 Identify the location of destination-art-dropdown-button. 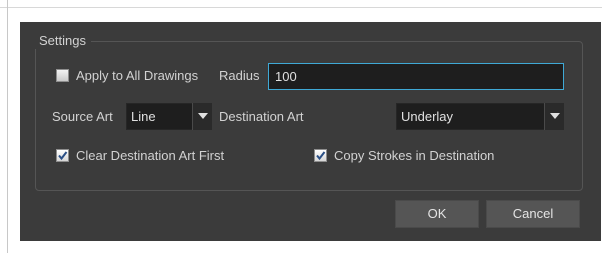
(554, 116).